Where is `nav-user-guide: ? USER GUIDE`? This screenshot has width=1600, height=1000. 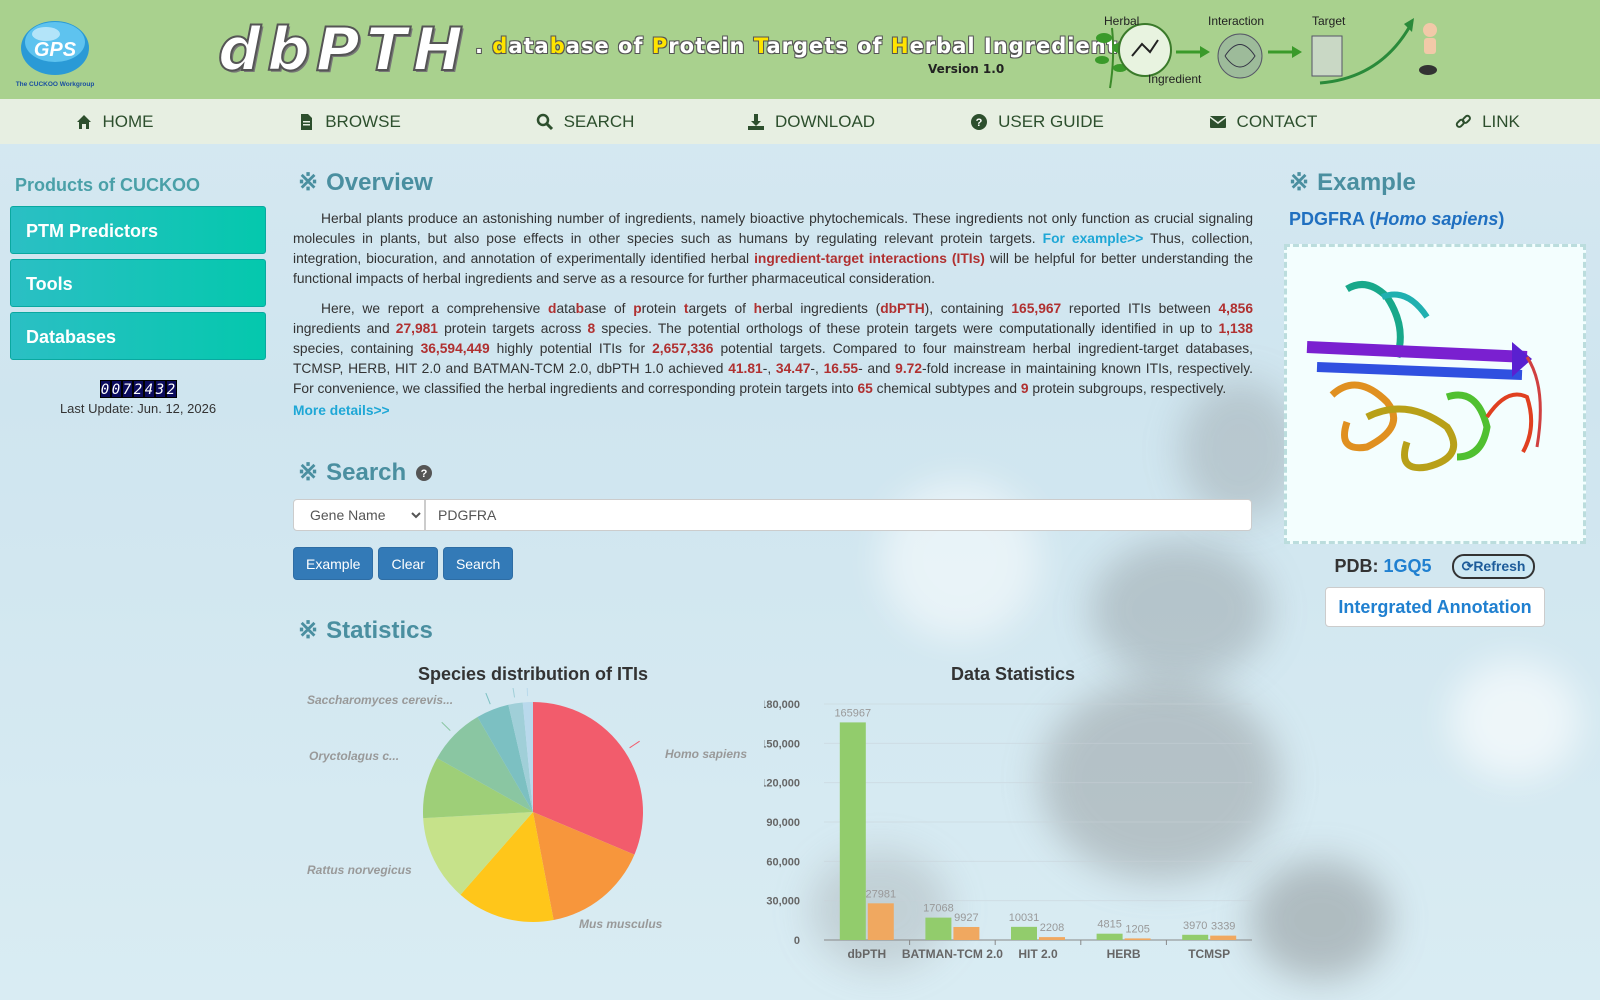
nav-user-guide: ? USER GUIDE is located at coordinates (1037, 121).